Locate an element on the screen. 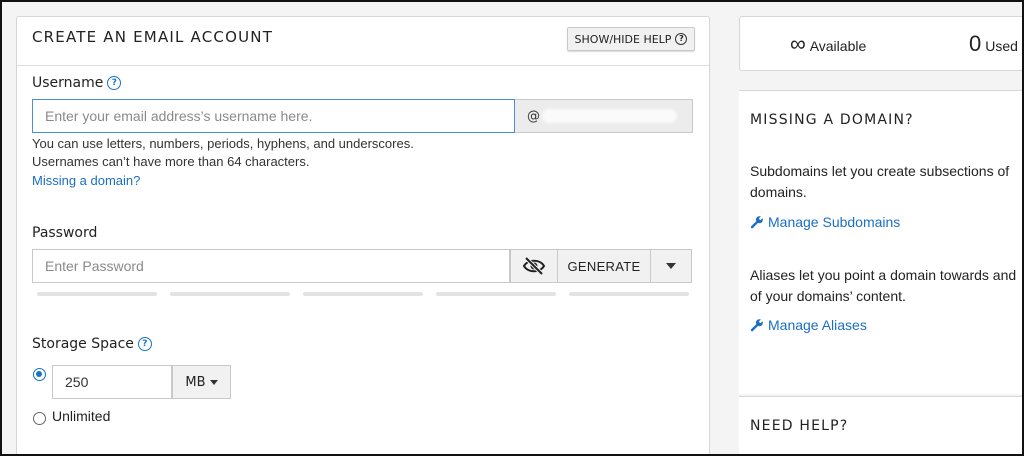 The height and width of the screenshot is (456, 1024). question-circle-icon: ? is located at coordinates (681, 39).